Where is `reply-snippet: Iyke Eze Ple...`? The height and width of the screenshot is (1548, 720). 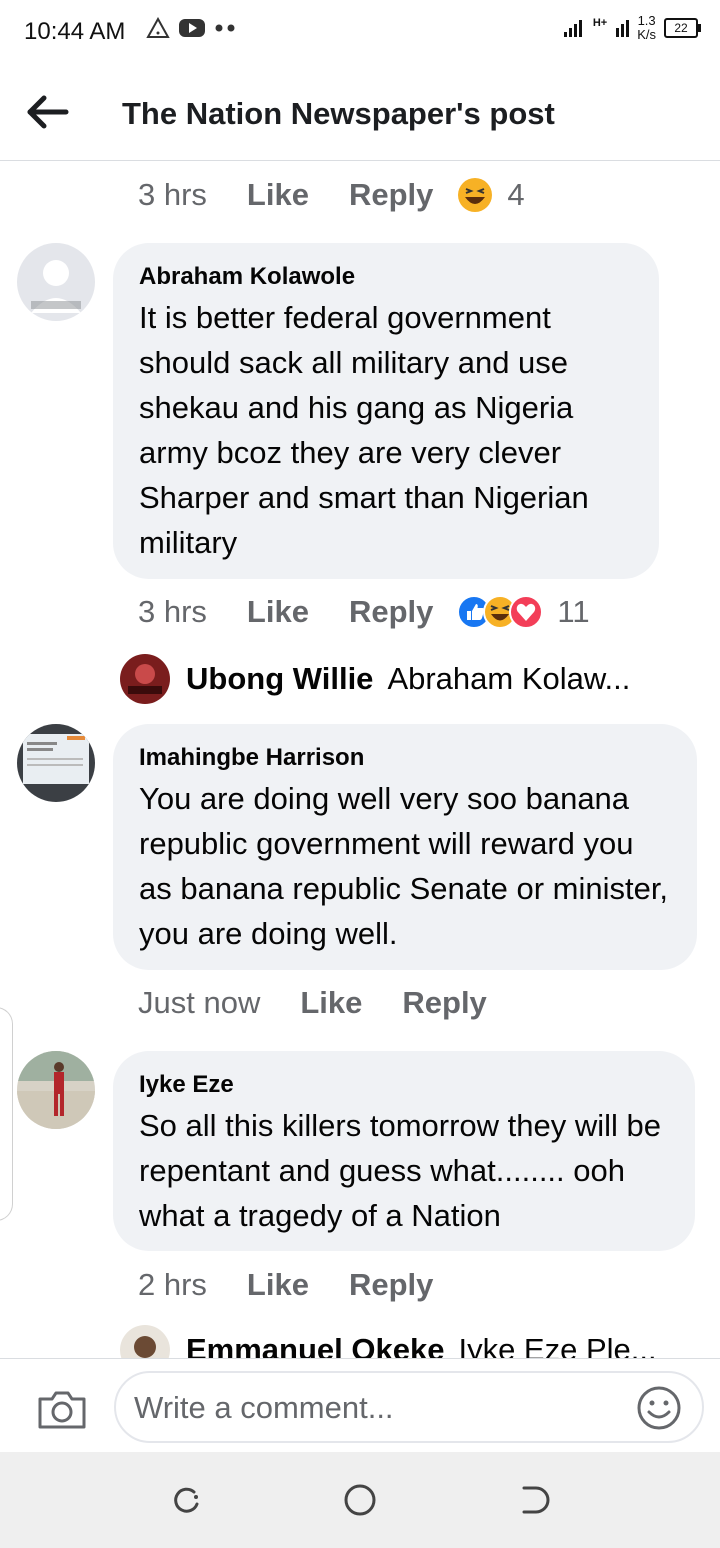
reply-snippet: Iyke Eze Ple... is located at coordinates (557, 1345).